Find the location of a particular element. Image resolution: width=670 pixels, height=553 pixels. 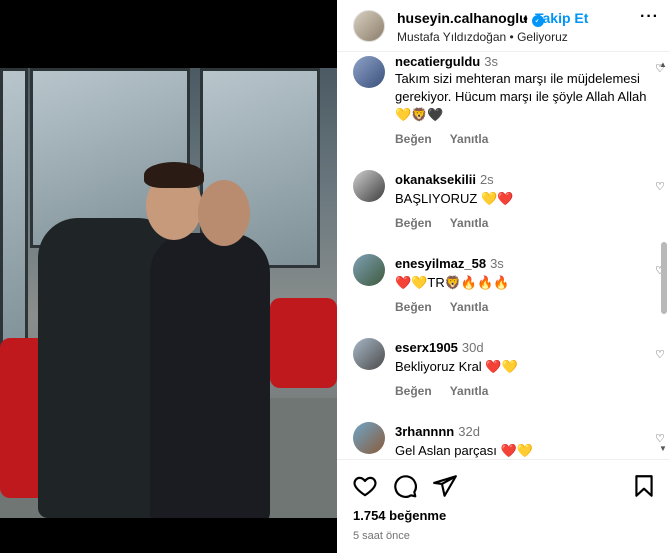

author-username-text: huseyin.calhanoglu is located at coordinates (462, 18).